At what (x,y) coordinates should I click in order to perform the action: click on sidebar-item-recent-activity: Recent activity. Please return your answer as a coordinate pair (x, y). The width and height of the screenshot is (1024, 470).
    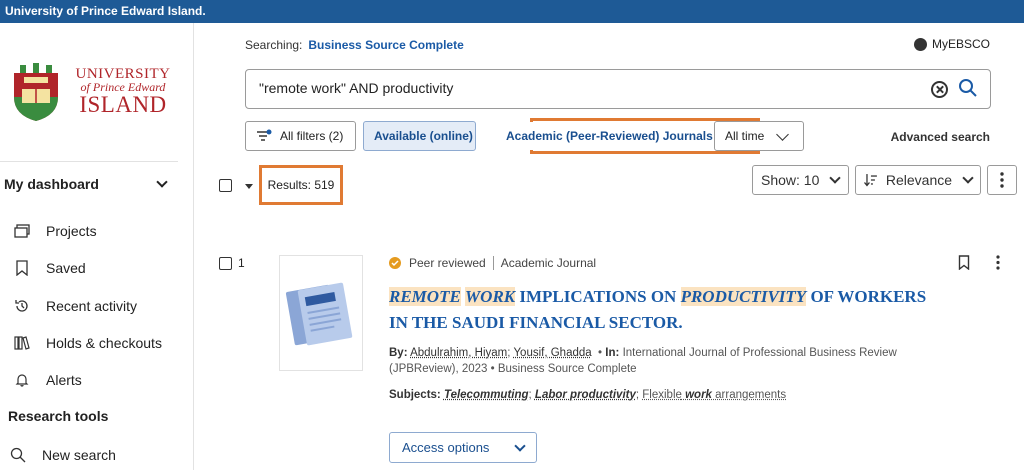
    Looking at the image, I should click on (75, 306).